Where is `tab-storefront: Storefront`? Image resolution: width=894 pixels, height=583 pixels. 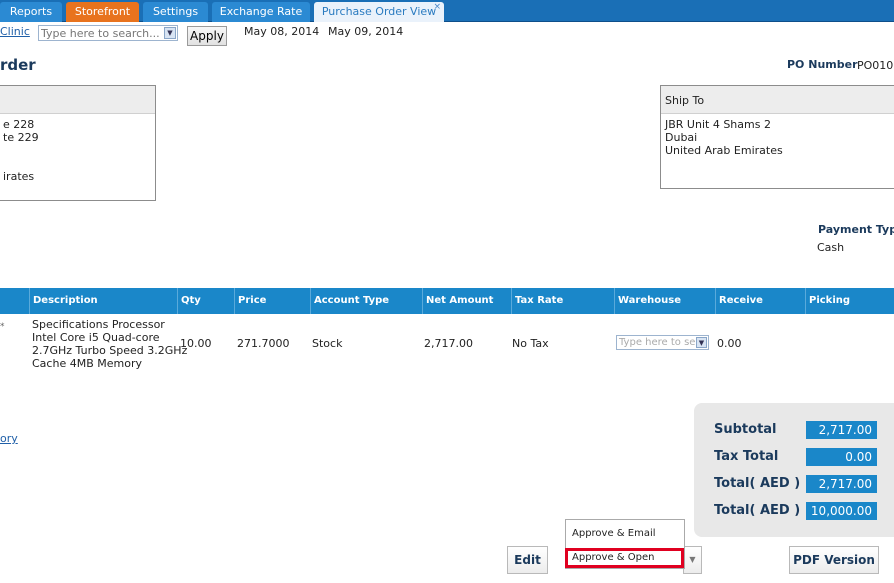
tab-storefront: Storefront is located at coordinates (102, 12).